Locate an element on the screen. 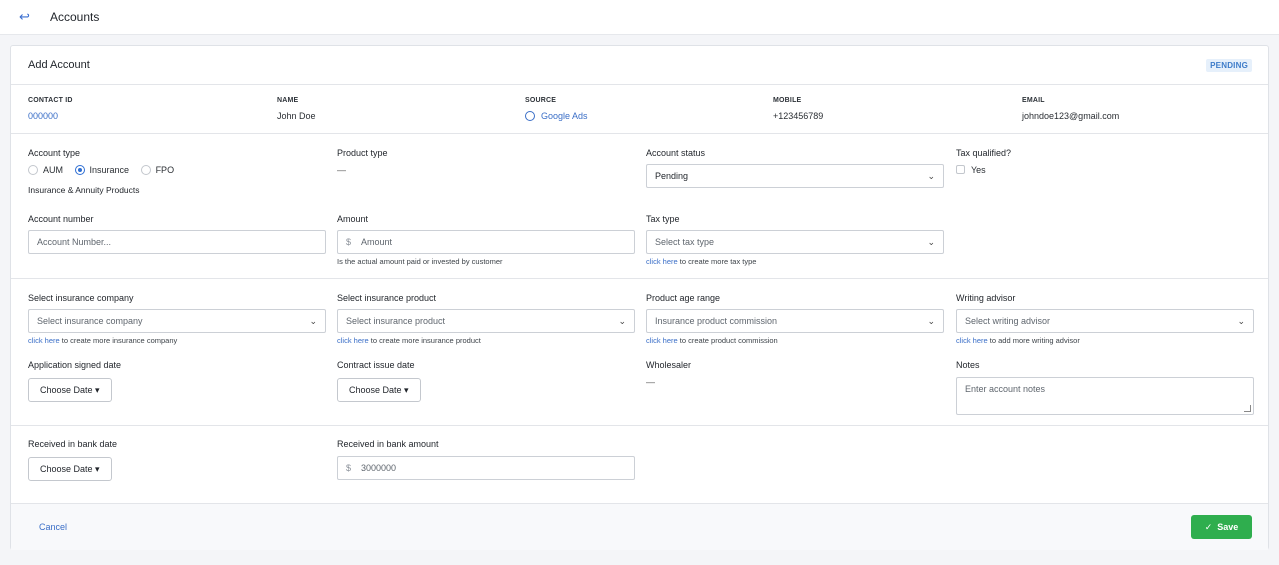  radio-insurance: Insurance is located at coordinates (102, 170).